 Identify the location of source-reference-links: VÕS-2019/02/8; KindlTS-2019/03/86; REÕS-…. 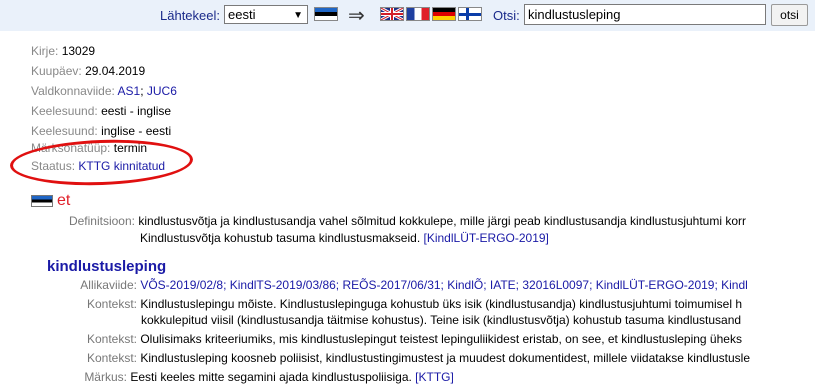
(443, 285).